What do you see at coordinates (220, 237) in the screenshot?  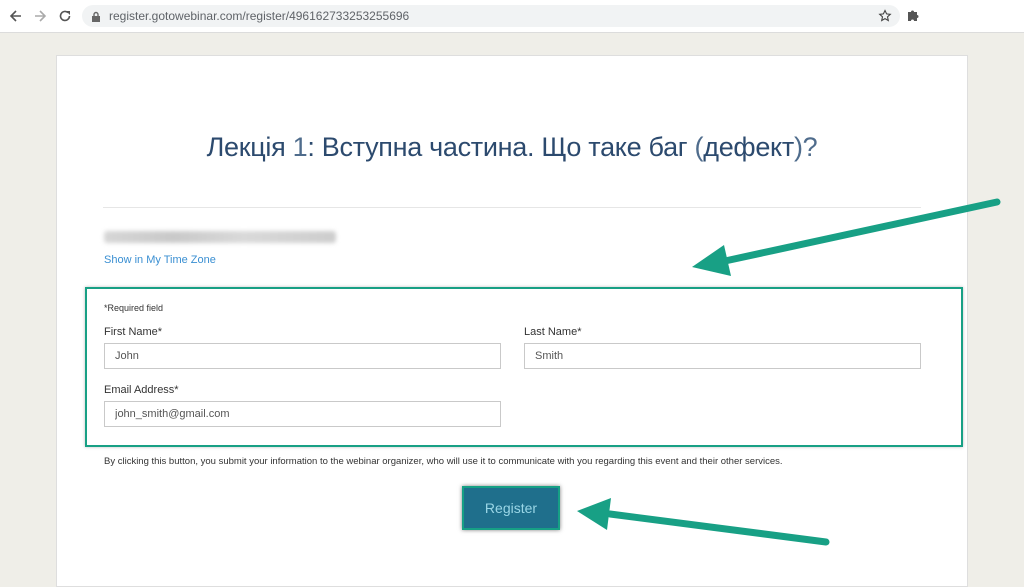 I see `blurred-date-time` at bounding box center [220, 237].